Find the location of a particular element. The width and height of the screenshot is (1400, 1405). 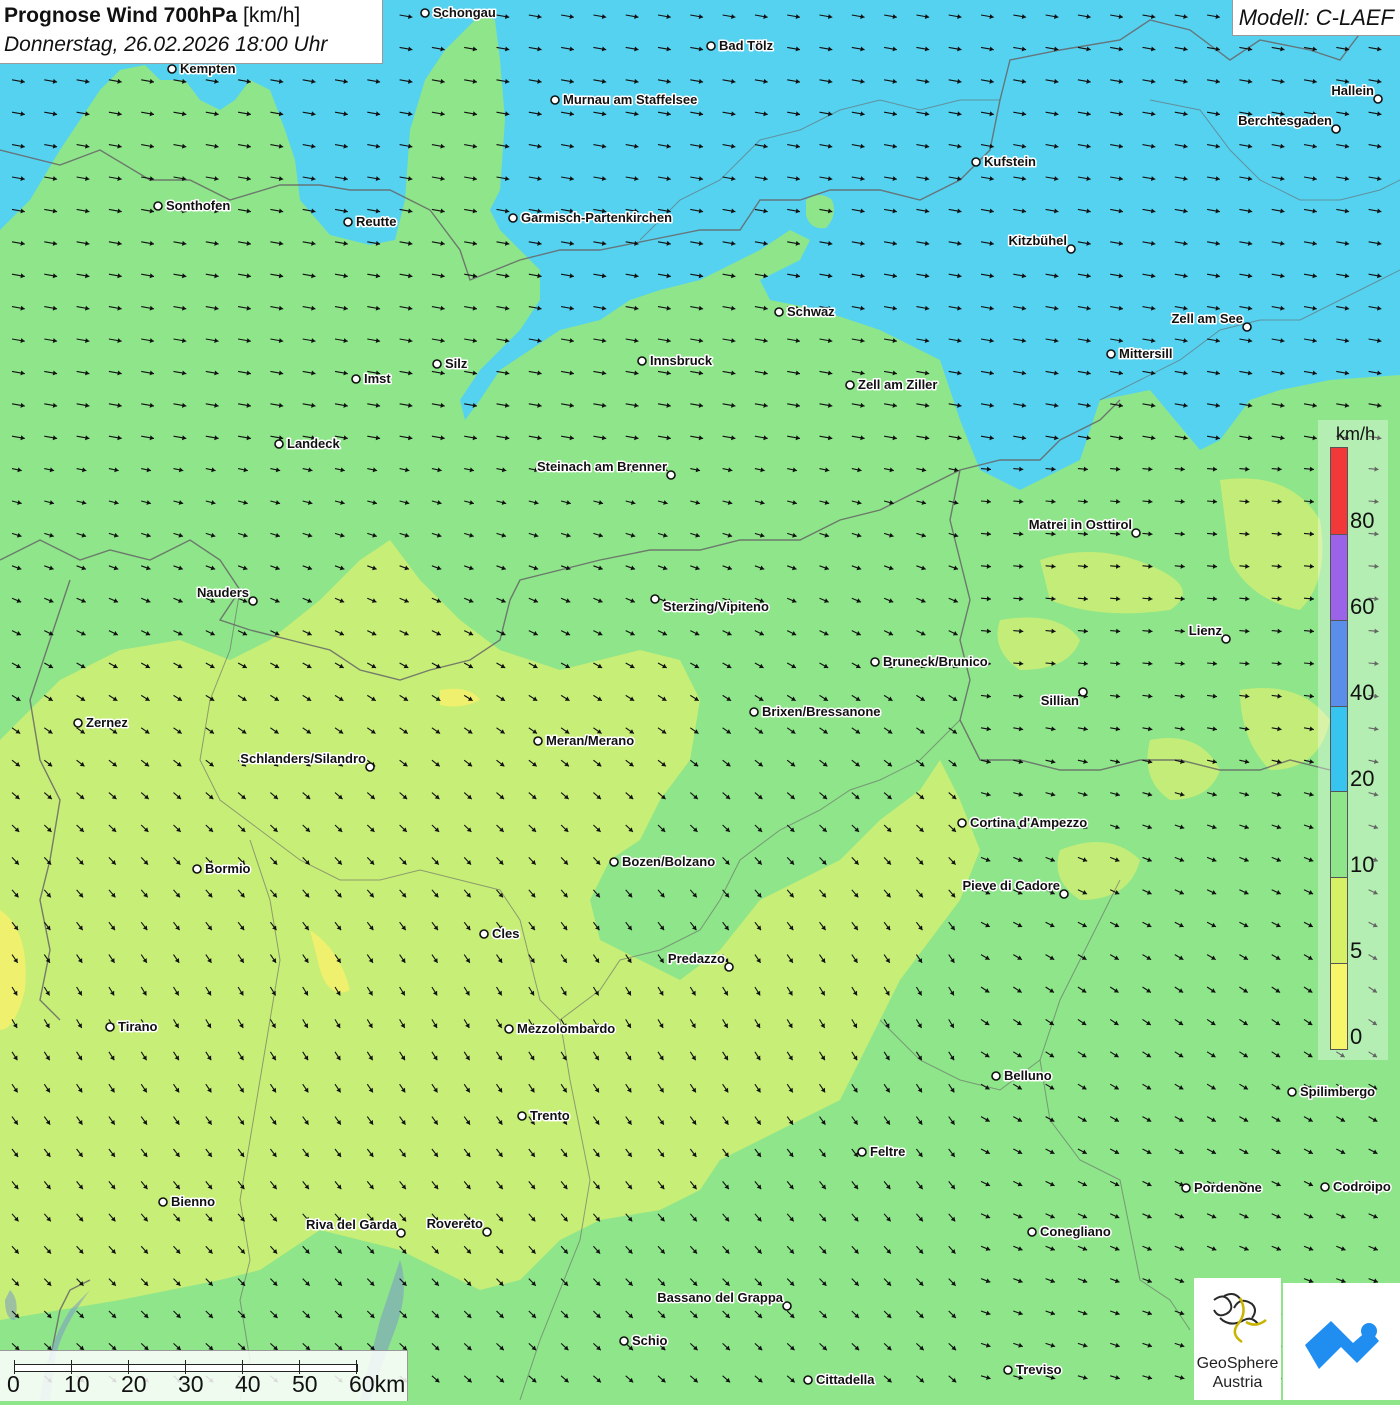

city-garmisch-partenkirchen: Garmisch-Partenkirchen is located at coordinates (591, 218).